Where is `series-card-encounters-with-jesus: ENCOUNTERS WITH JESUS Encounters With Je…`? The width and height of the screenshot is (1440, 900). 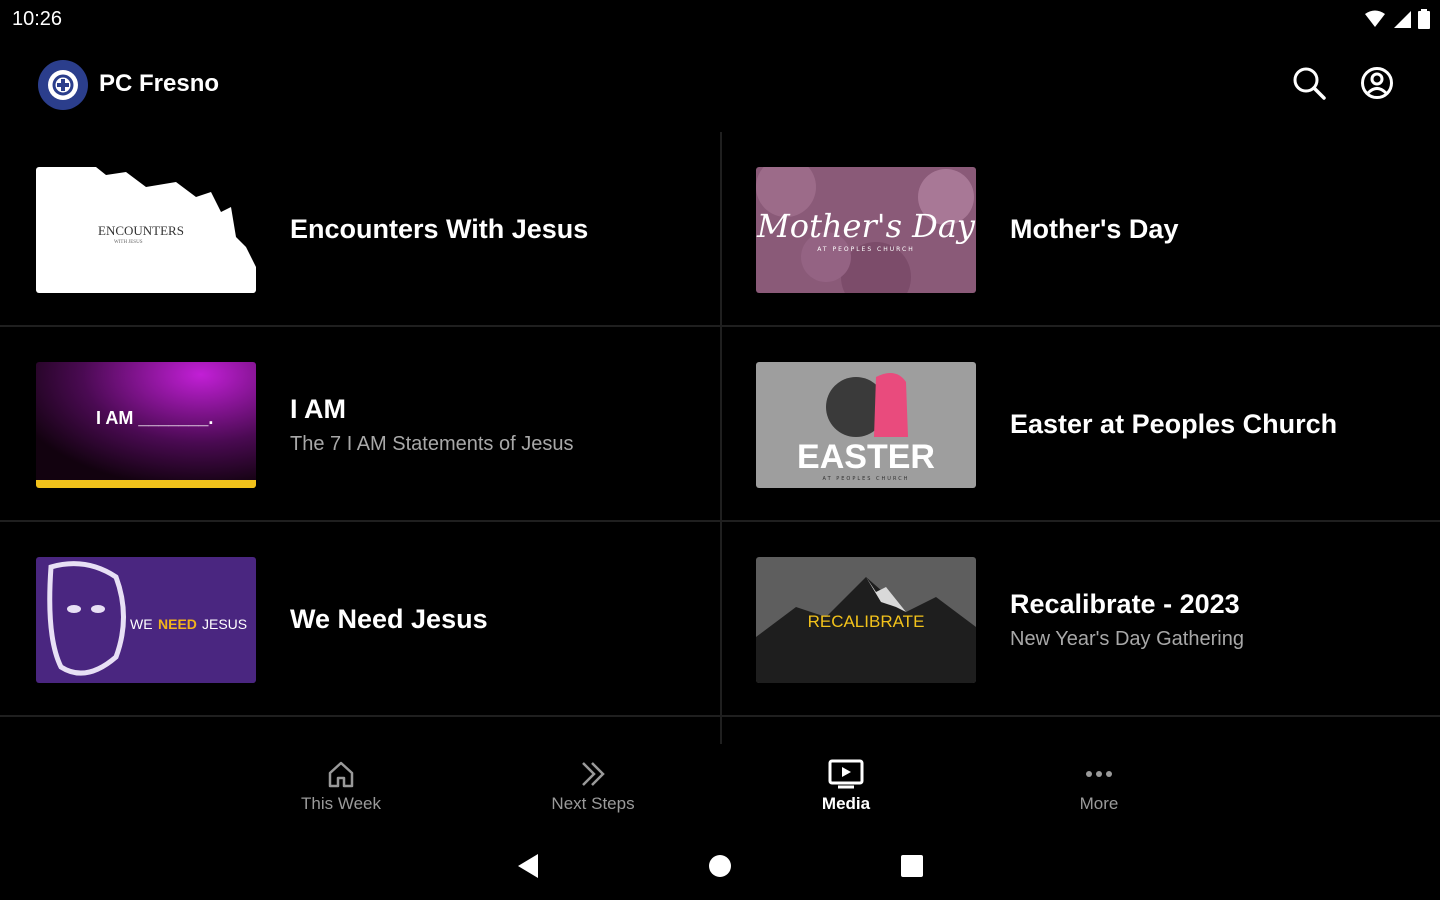
series-card-encounters-with-jesus: ENCOUNTERS WITH JESUS Encounters With Je… is located at coordinates (360, 229).